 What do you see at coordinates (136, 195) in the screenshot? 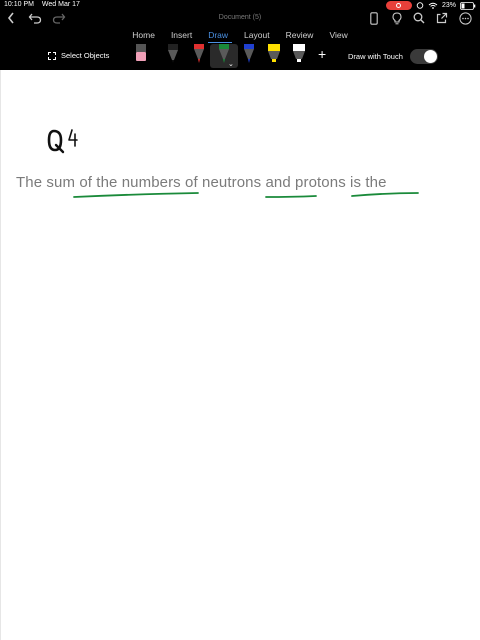
I see `underline-numbers` at bounding box center [136, 195].